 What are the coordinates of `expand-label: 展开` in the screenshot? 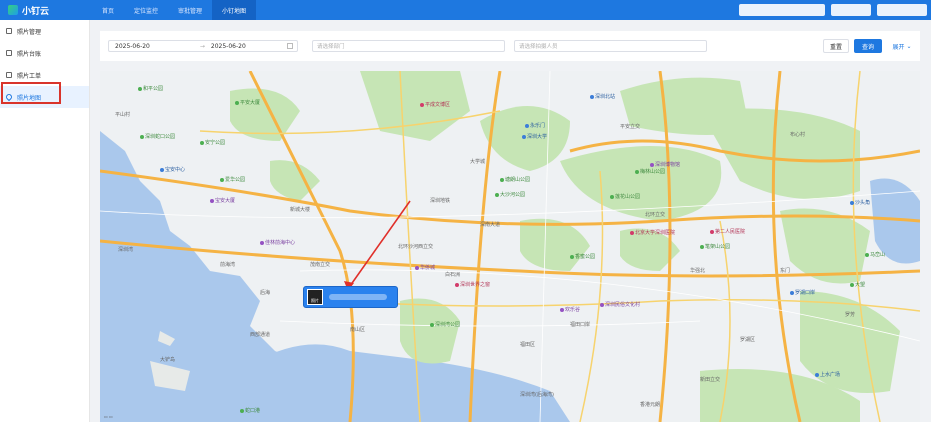 It's located at (898, 47).